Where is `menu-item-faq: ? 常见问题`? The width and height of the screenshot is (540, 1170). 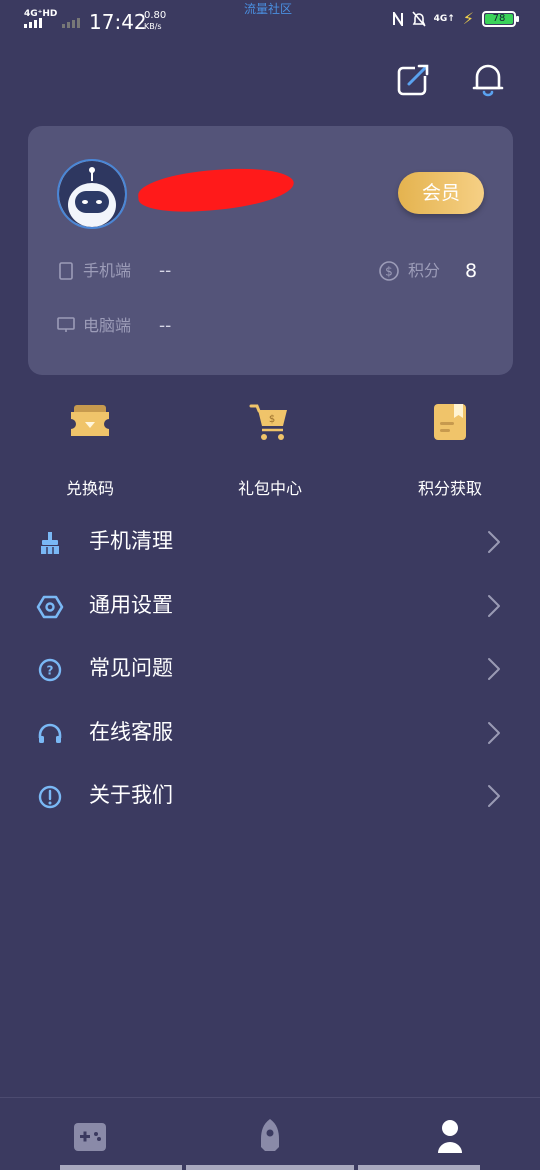 menu-item-faq: ? 常见问题 is located at coordinates (270, 668).